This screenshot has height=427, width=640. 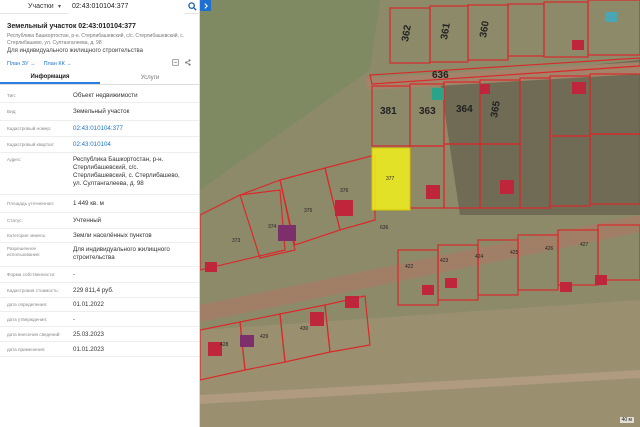 What do you see at coordinates (24, 251) in the screenshot?
I see `info-label: Разрешенное использование:` at bounding box center [24, 251].